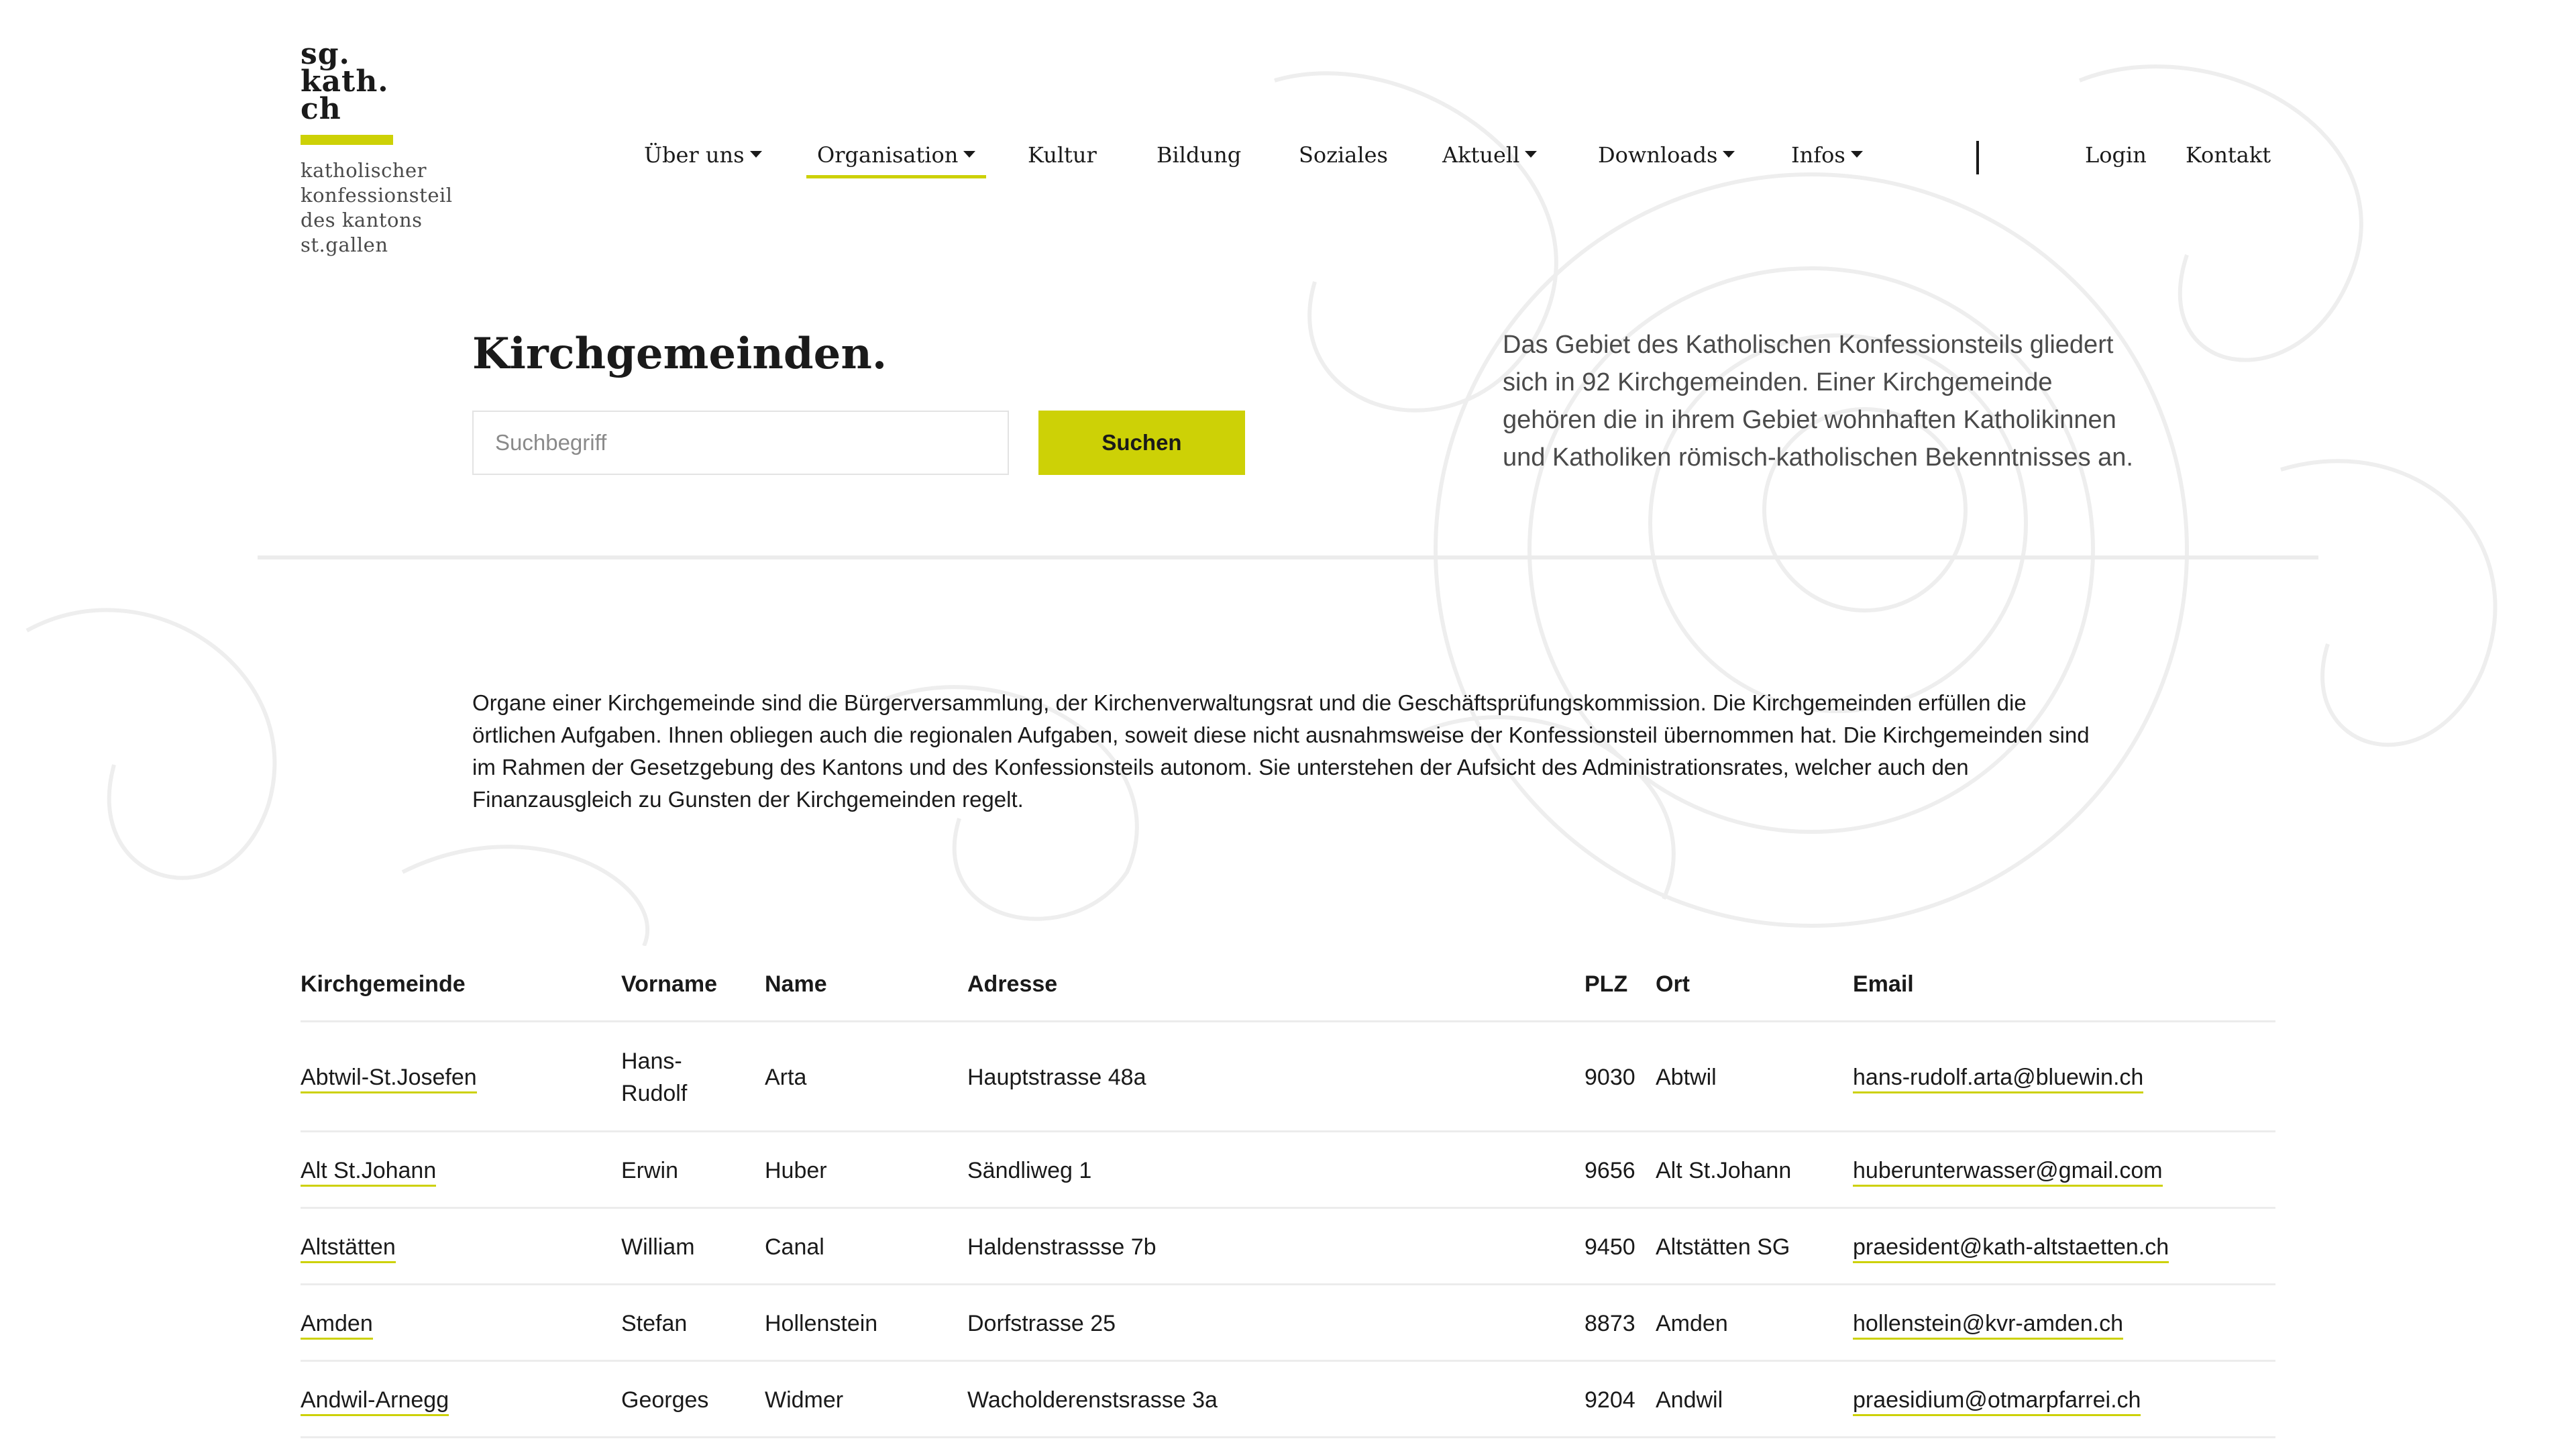 The width and height of the screenshot is (2576, 1449). I want to click on vorname-cell: Hans-Rudolf, so click(654, 1077).